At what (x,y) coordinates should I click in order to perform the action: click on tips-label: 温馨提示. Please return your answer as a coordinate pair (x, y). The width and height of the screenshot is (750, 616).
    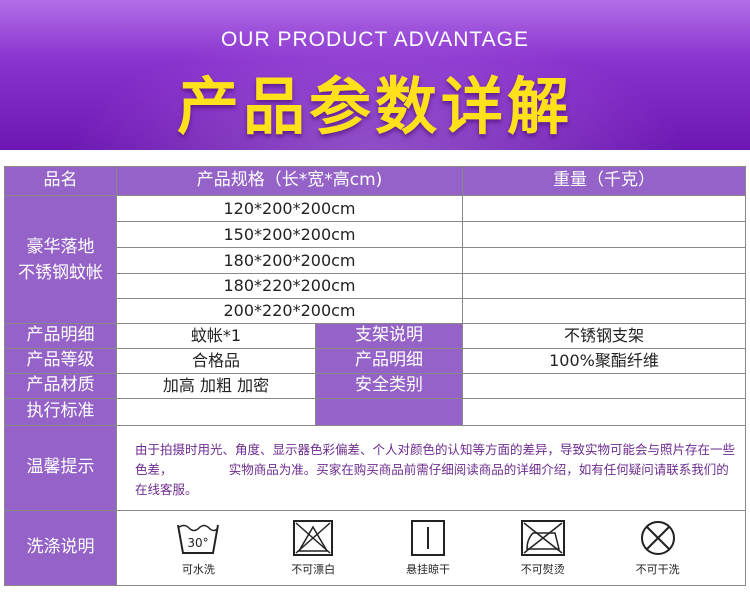
    Looking at the image, I should click on (60, 468).